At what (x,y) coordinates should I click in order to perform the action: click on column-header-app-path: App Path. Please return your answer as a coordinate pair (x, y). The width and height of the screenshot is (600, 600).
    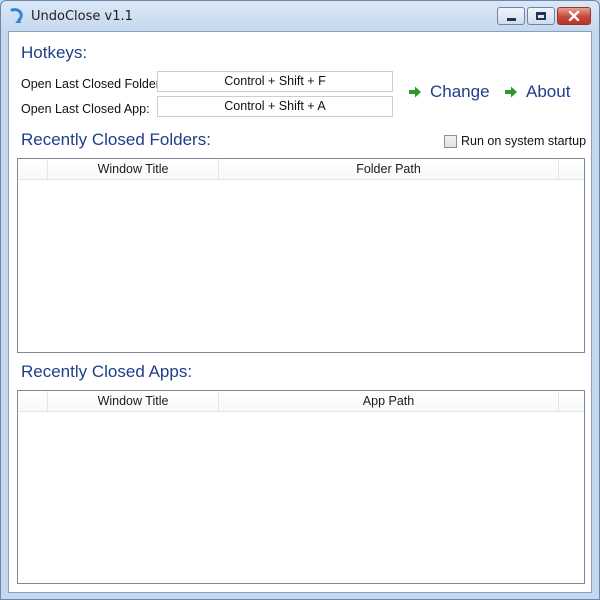
    Looking at the image, I should click on (389, 401).